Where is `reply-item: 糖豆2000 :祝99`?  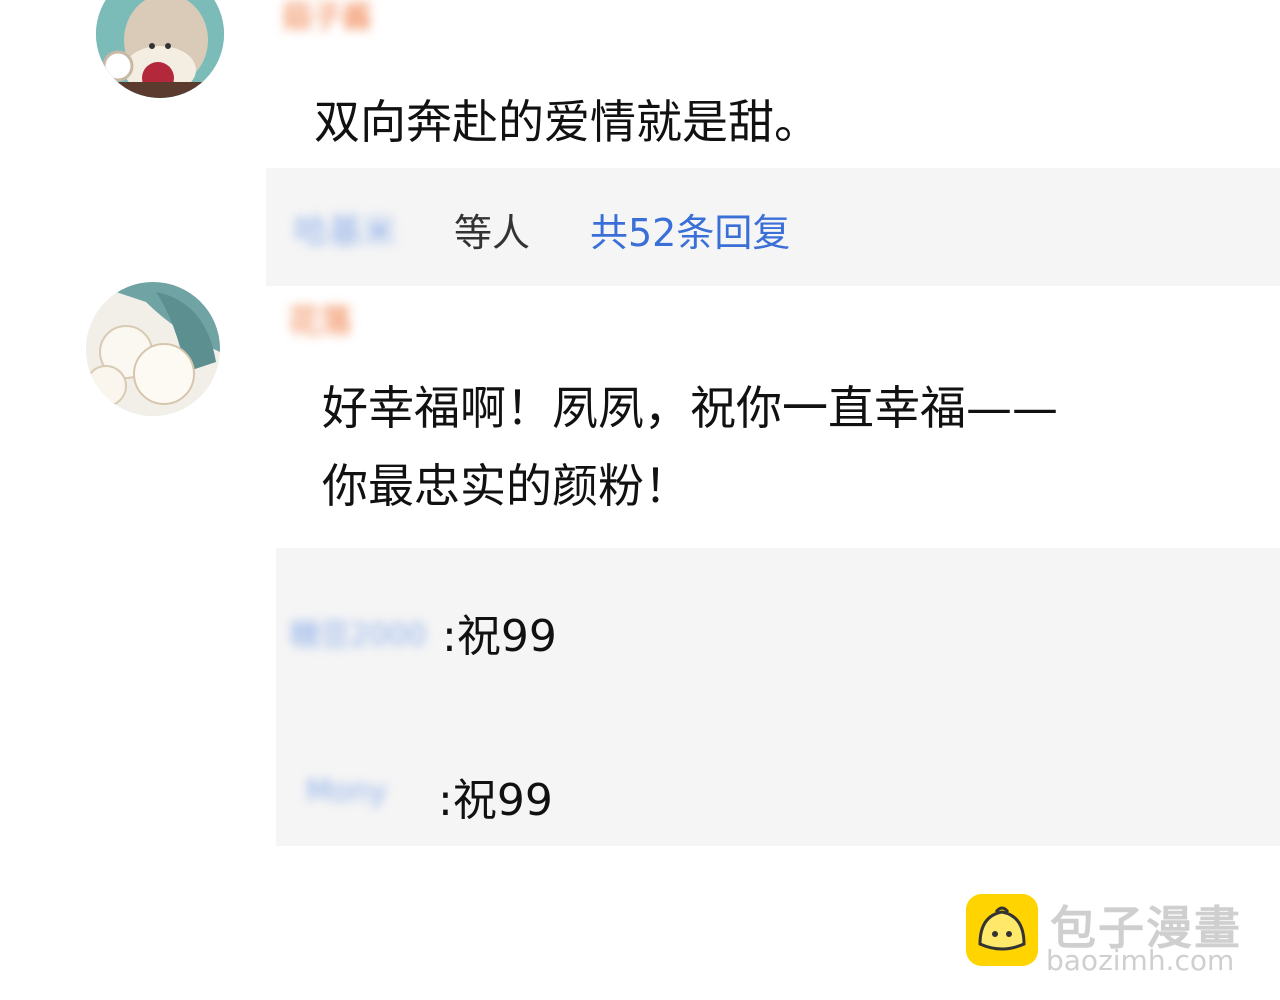 reply-item: 糖豆2000 :祝99 is located at coordinates (778, 630).